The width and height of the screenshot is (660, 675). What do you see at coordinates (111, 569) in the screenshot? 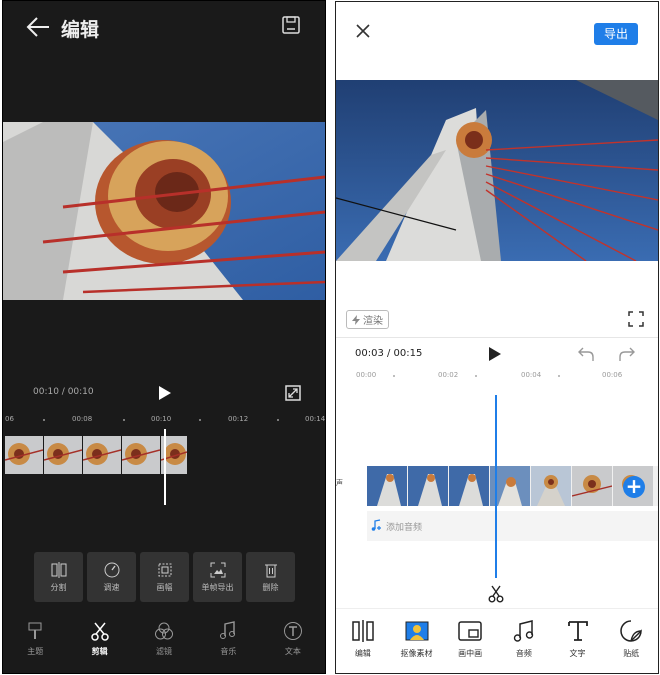
I see `speed-icon` at bounding box center [111, 569].